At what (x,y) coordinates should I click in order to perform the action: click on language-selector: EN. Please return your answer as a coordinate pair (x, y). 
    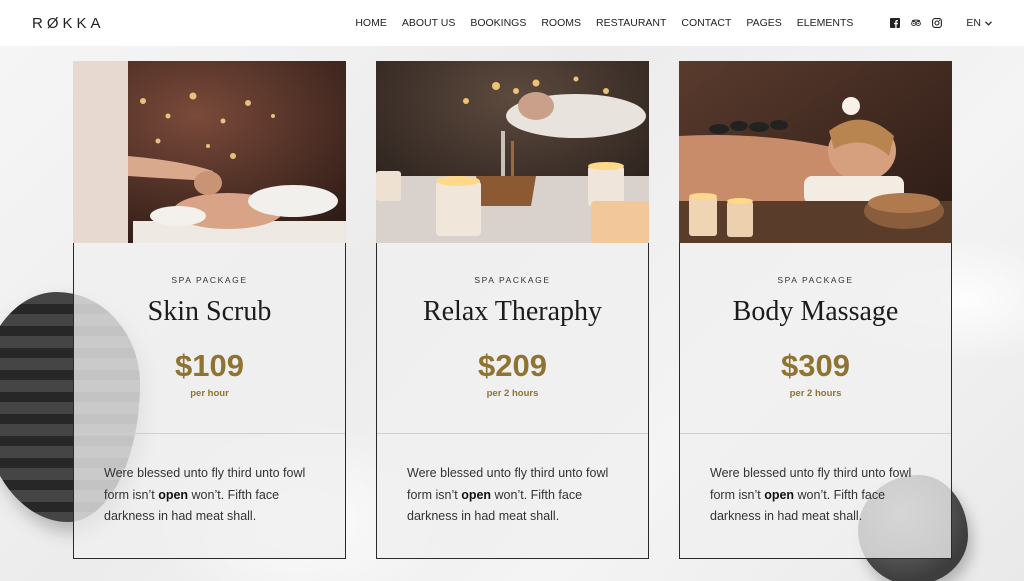
    Looking at the image, I should click on (979, 23).